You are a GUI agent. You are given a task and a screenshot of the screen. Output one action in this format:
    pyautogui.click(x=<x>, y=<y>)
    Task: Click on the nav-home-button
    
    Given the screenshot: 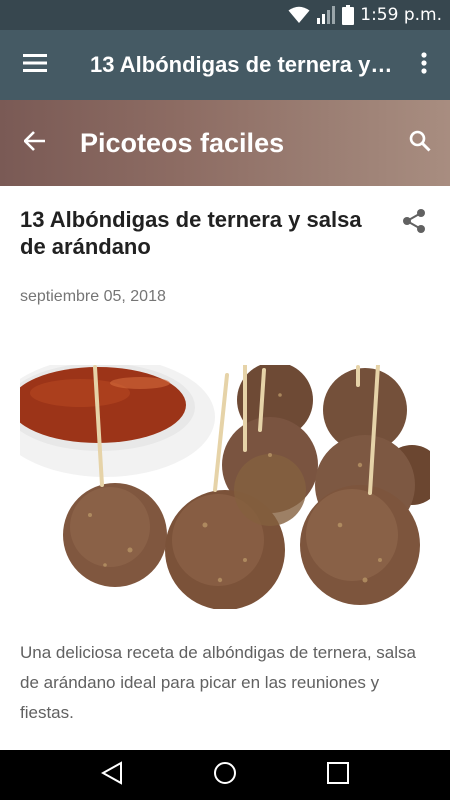 What is the action you would take?
    pyautogui.click(x=225, y=775)
    